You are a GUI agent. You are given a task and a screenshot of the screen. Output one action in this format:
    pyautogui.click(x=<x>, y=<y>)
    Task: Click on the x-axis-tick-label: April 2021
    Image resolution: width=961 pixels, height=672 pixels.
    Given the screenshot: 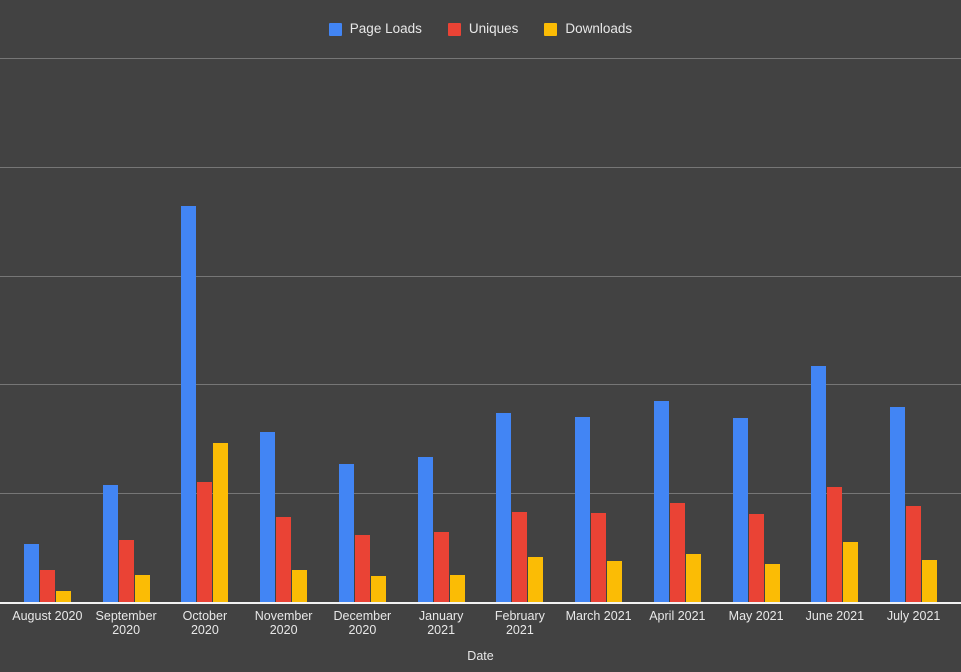 What is the action you would take?
    pyautogui.click(x=677, y=614)
    